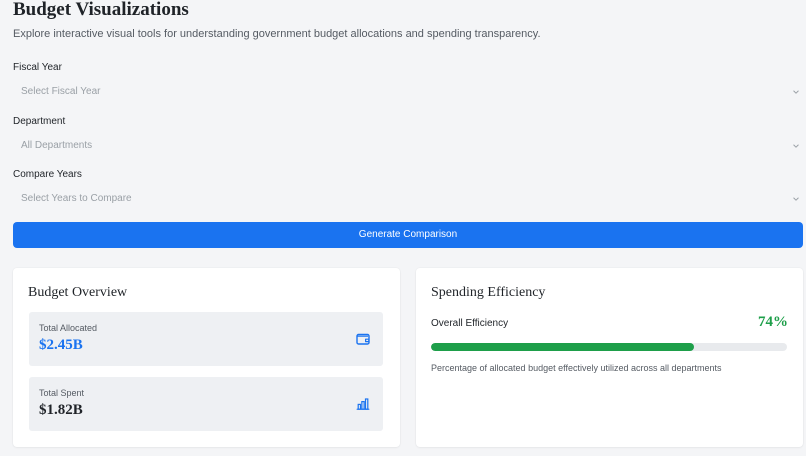 This screenshot has height=456, width=806. I want to click on total-allocated-value: $2.45B, so click(61, 345).